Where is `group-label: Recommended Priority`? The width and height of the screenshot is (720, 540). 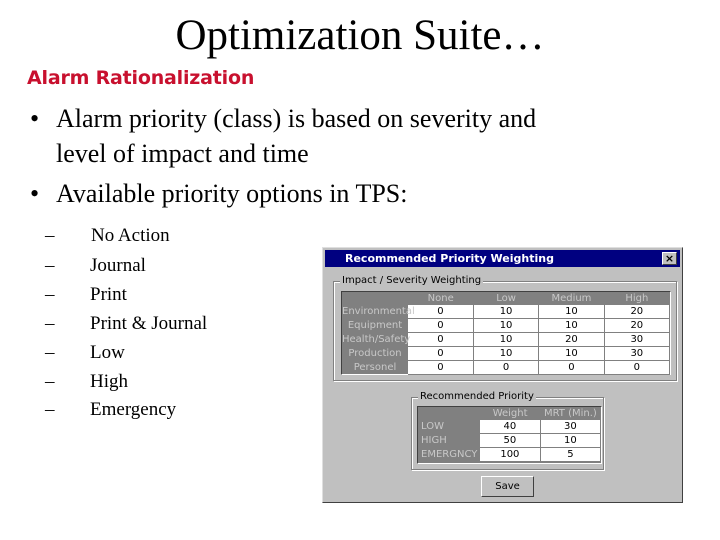 group-label: Recommended Priority is located at coordinates (477, 397).